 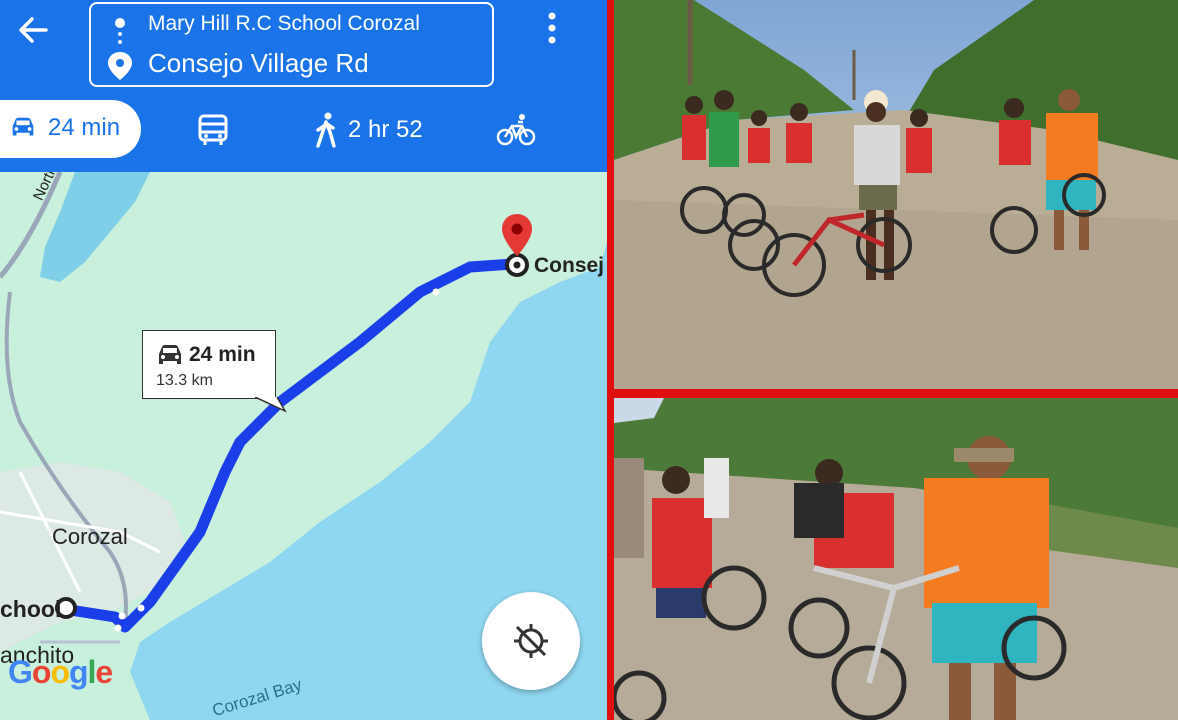 I want to click on callout-pointer, so click(x=271, y=405).